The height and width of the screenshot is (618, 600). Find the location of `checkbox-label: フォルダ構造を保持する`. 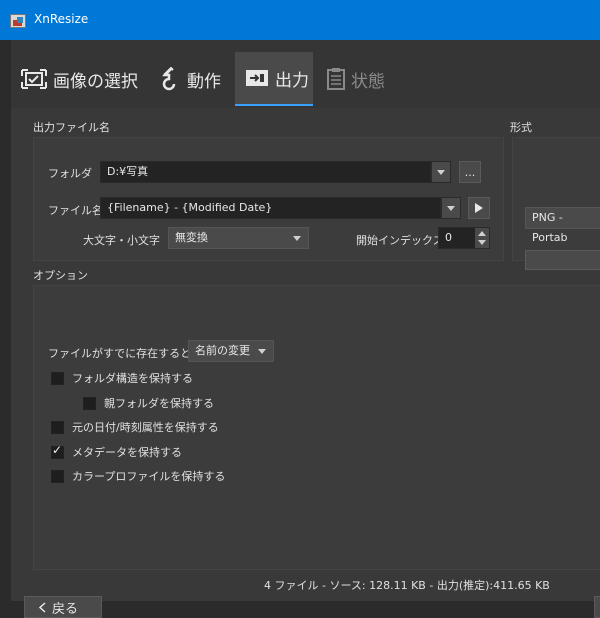

checkbox-label: フォルダ構造を保持する is located at coordinates (132, 378).